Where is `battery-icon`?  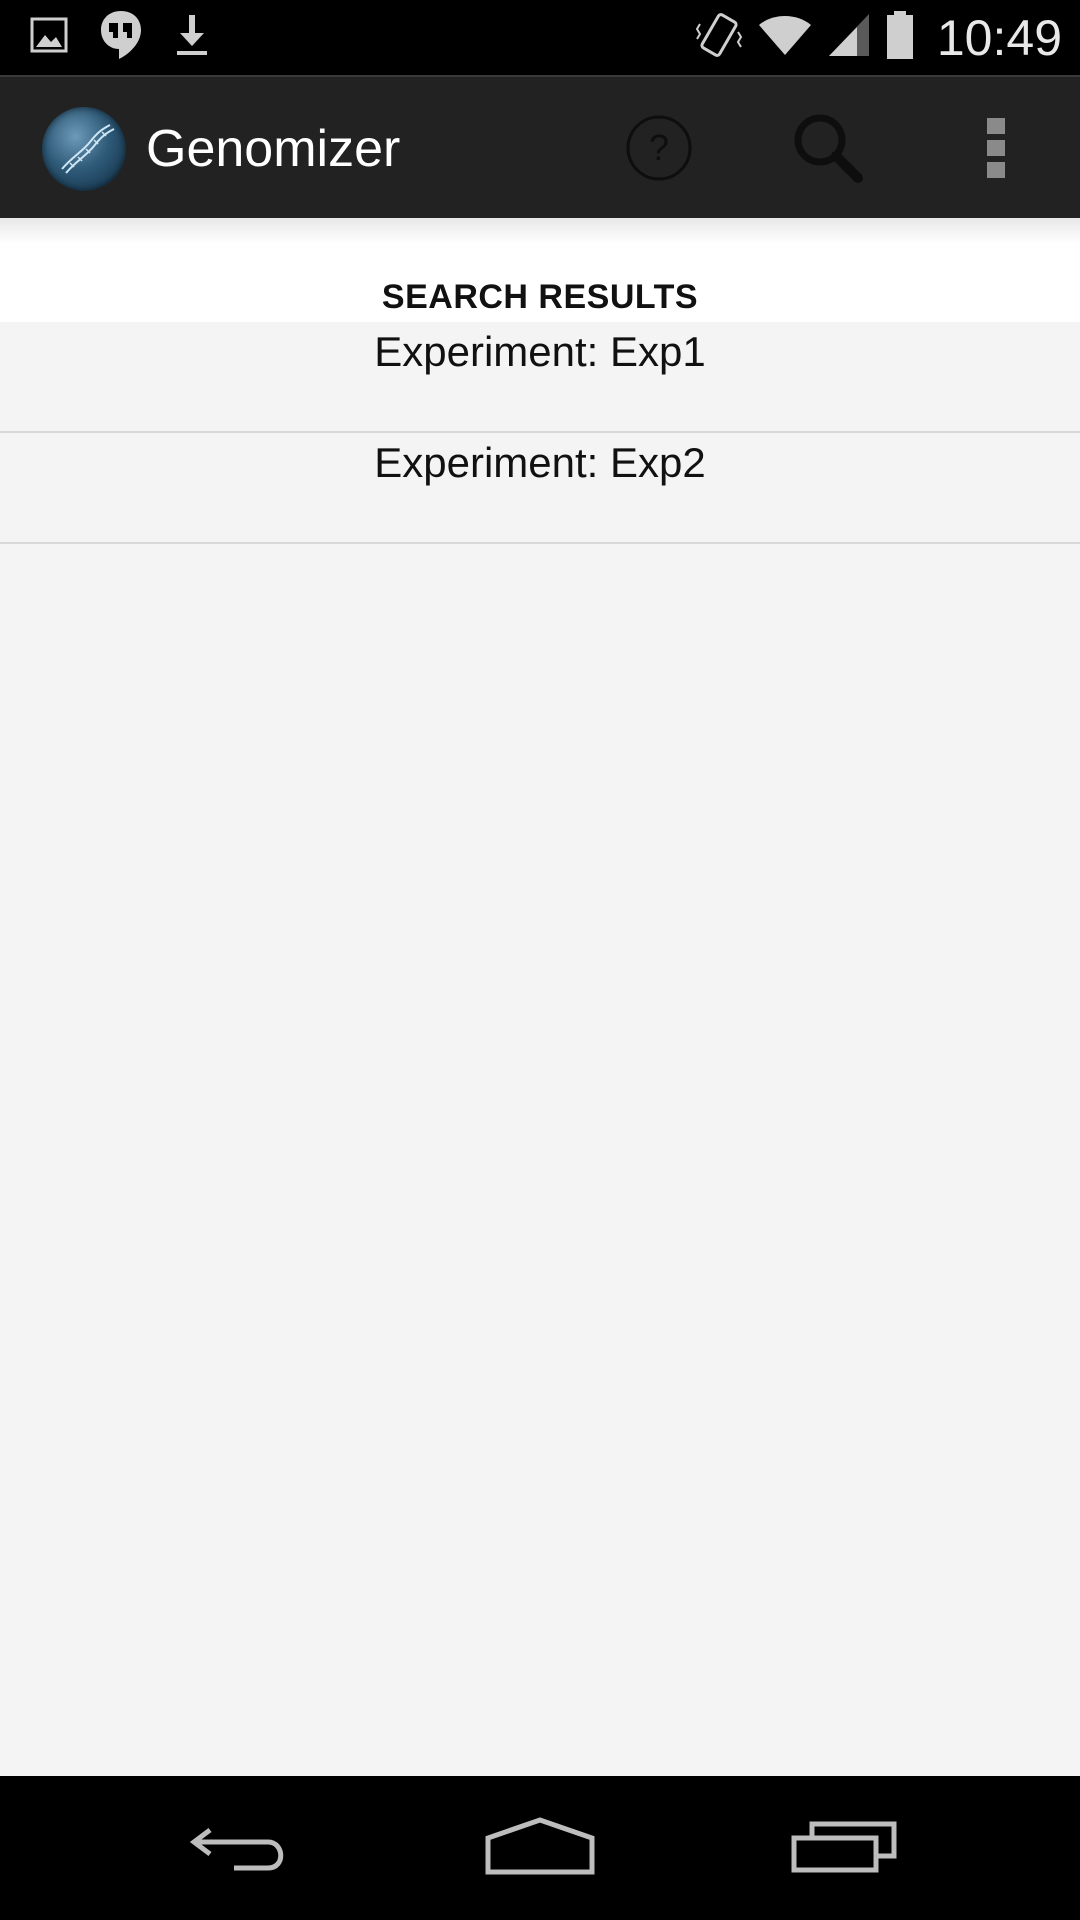
battery-icon is located at coordinates (900, 37).